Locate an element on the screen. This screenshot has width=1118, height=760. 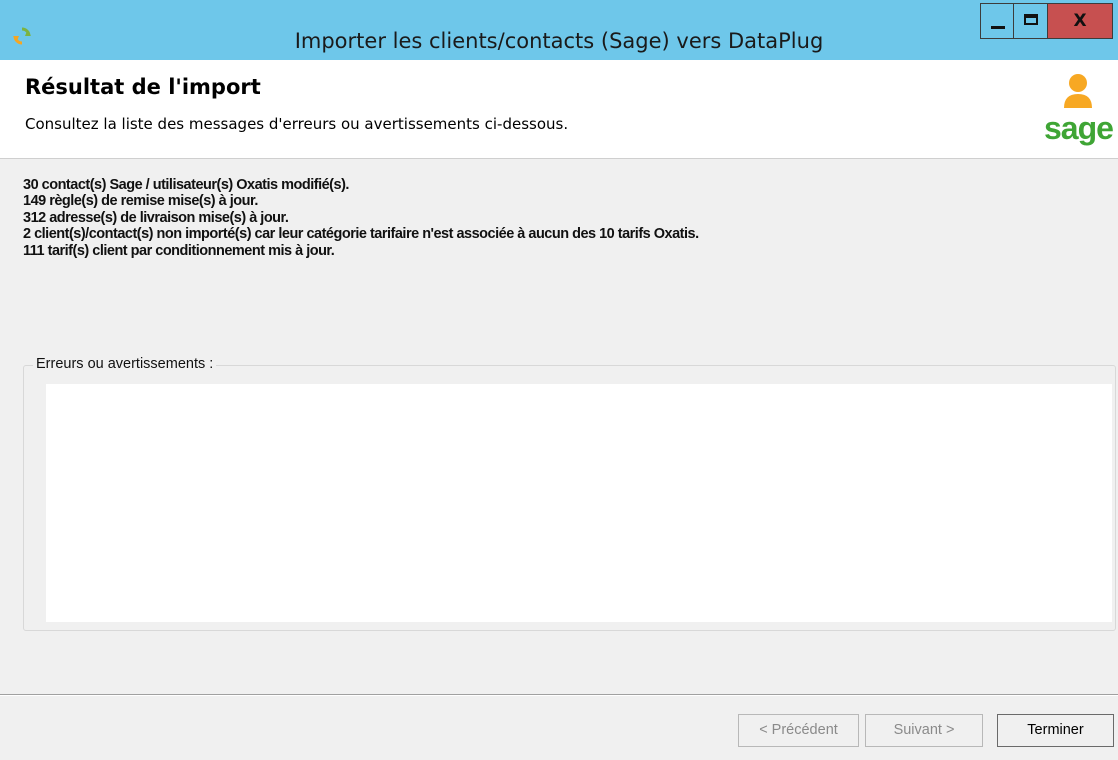
maximize-icon is located at coordinates (1031, 19).